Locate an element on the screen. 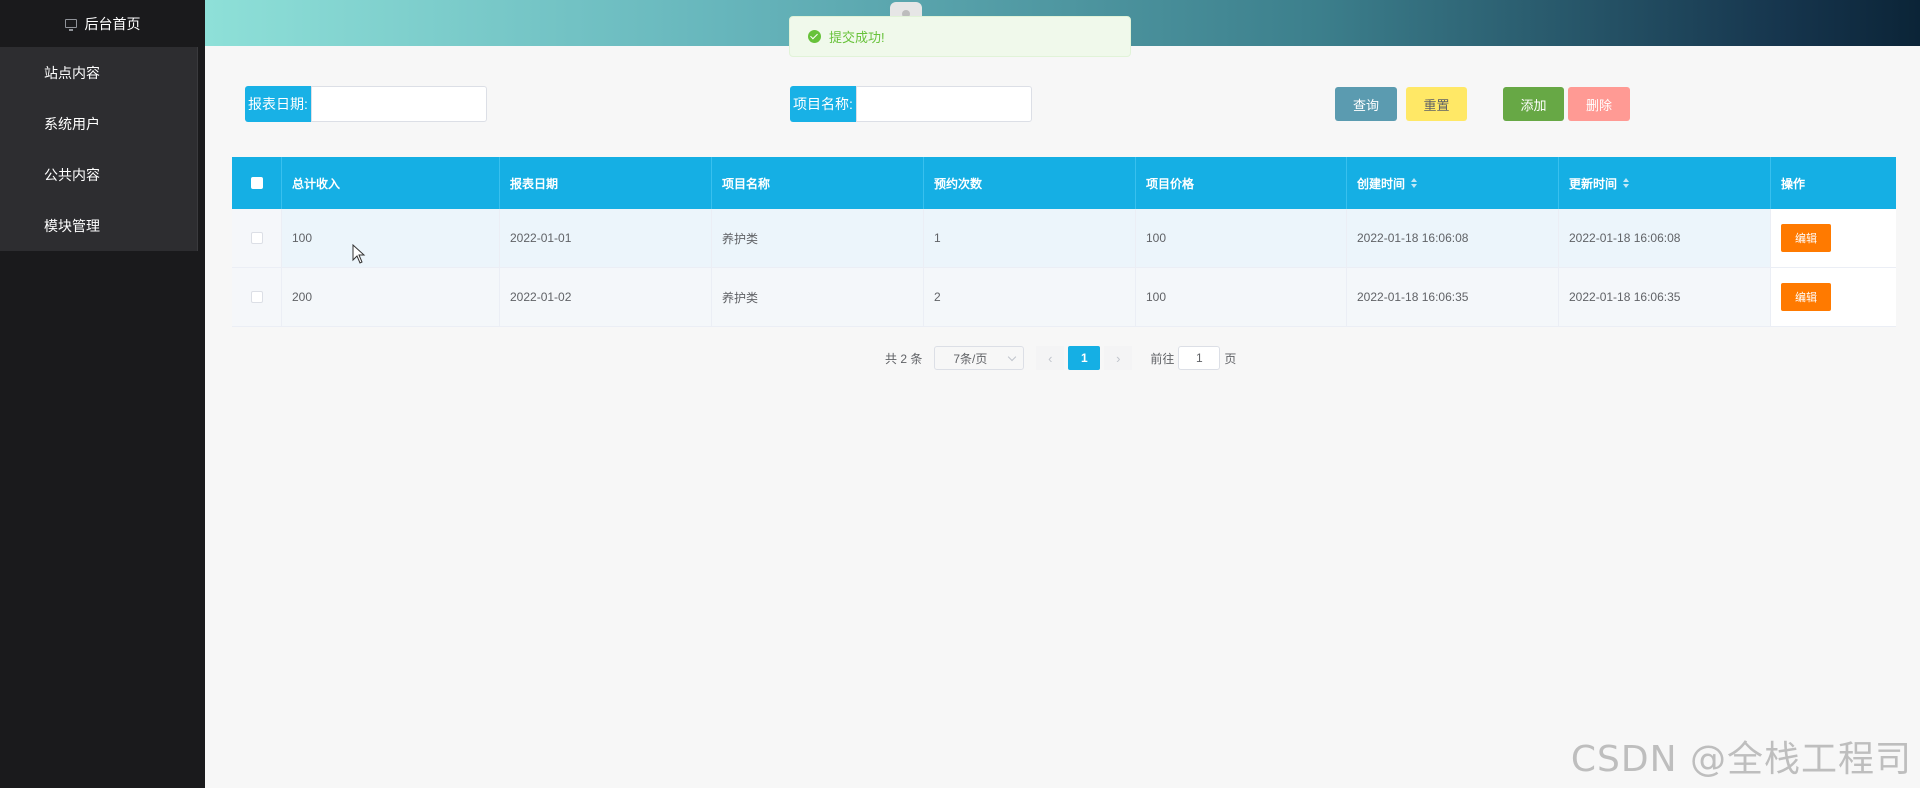 Image resolution: width=1920 pixels, height=788 pixels. toast-message: 提交成功! is located at coordinates (857, 37).